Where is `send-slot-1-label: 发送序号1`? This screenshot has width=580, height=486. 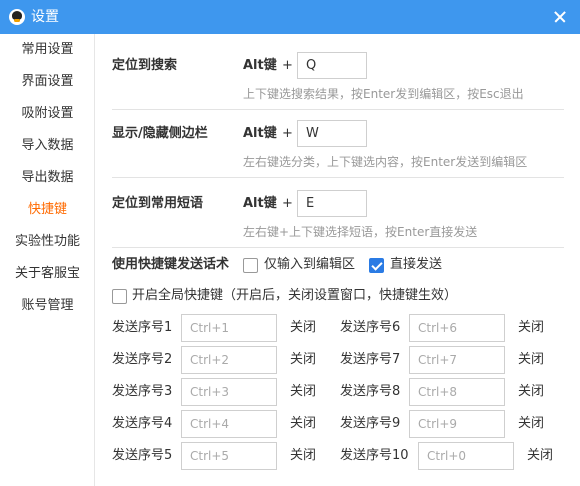 send-slot-1-label: 发送序号1 is located at coordinates (142, 327).